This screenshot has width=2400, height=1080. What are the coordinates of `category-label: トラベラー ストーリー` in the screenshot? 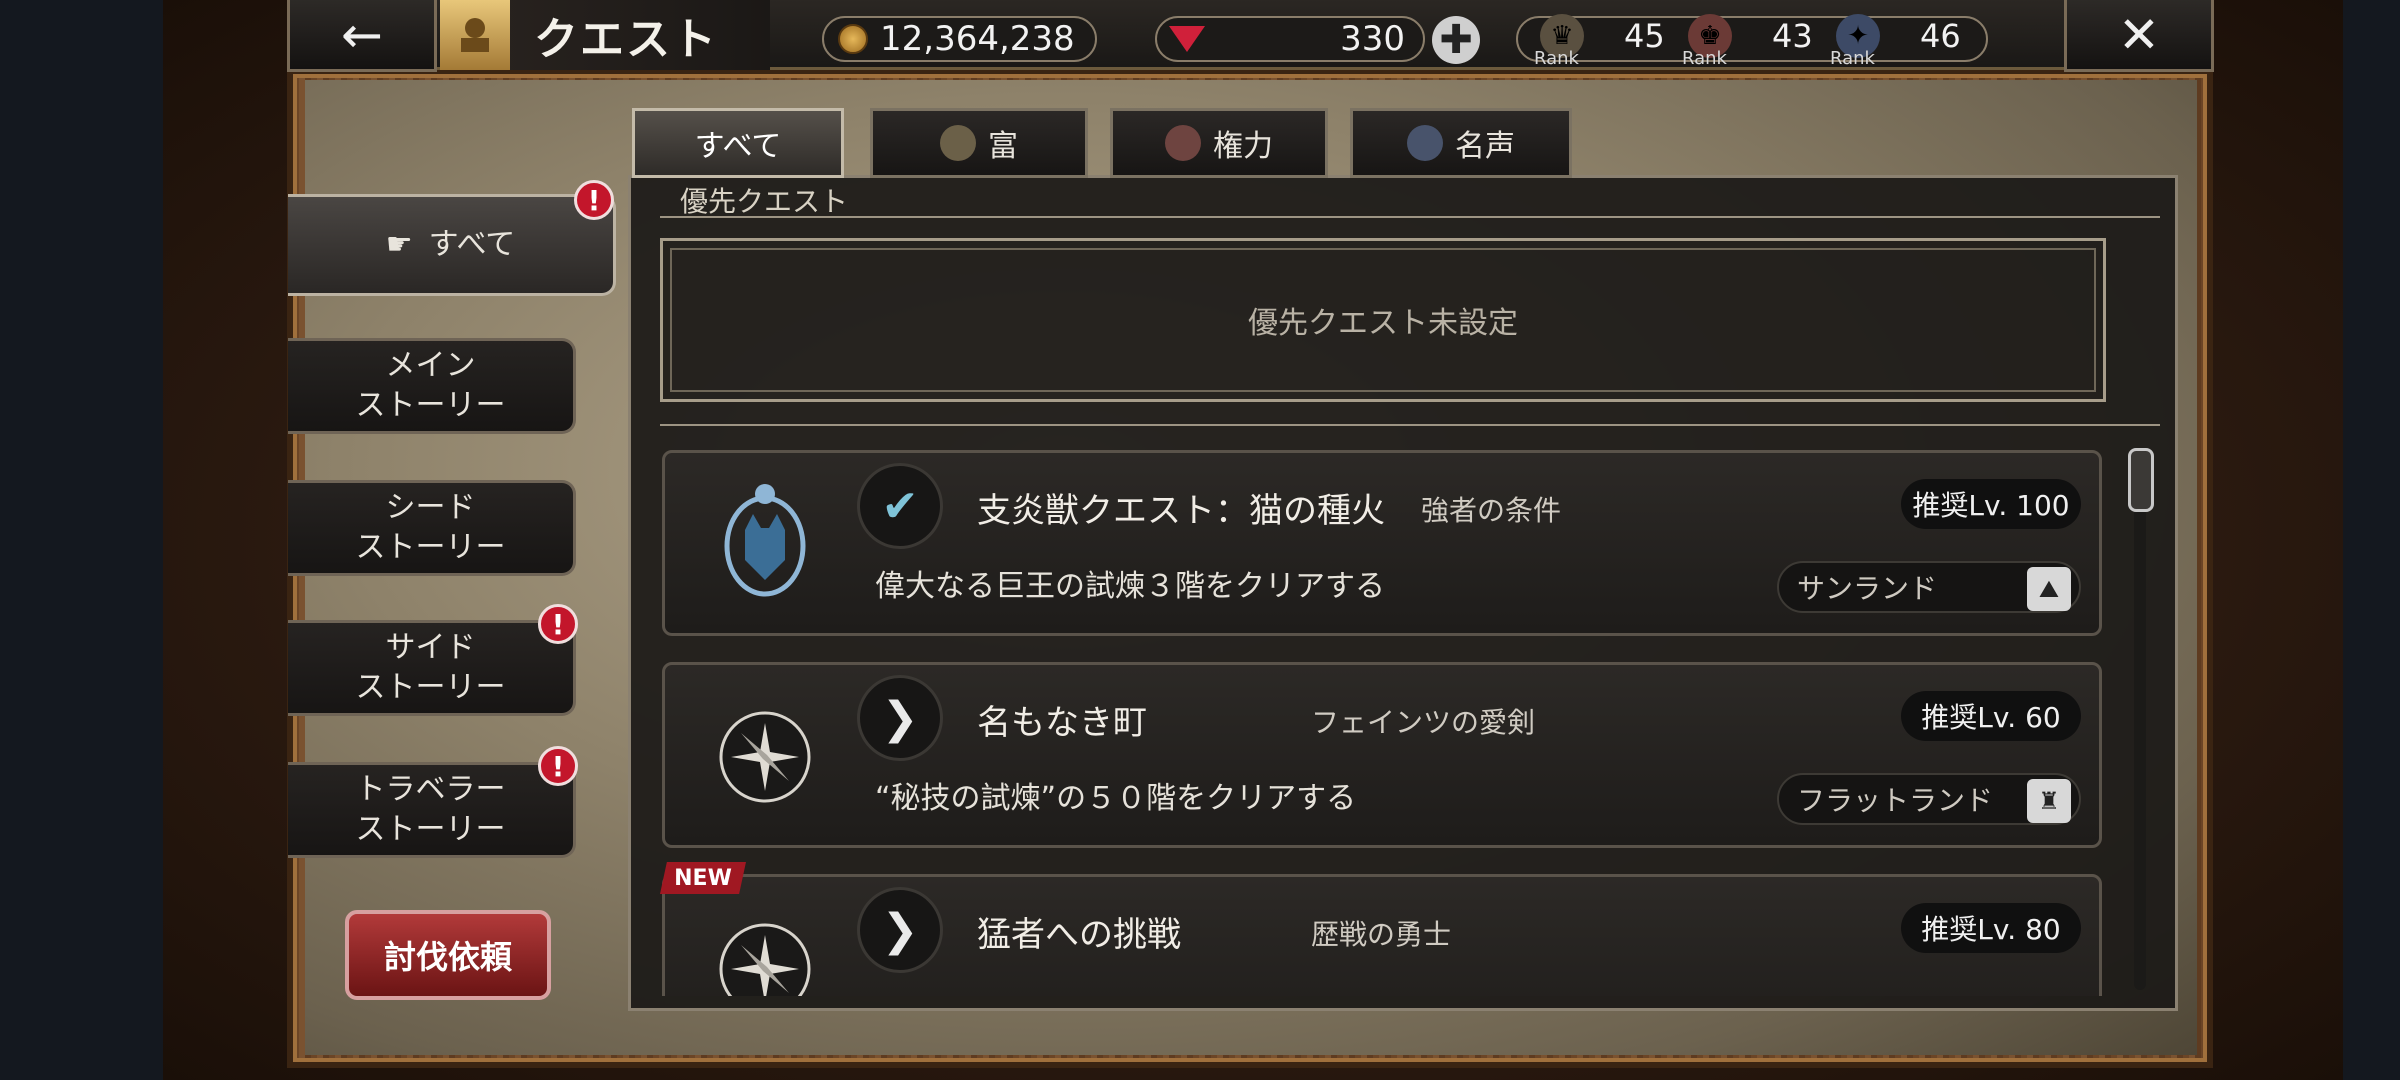 It's located at (430, 809).